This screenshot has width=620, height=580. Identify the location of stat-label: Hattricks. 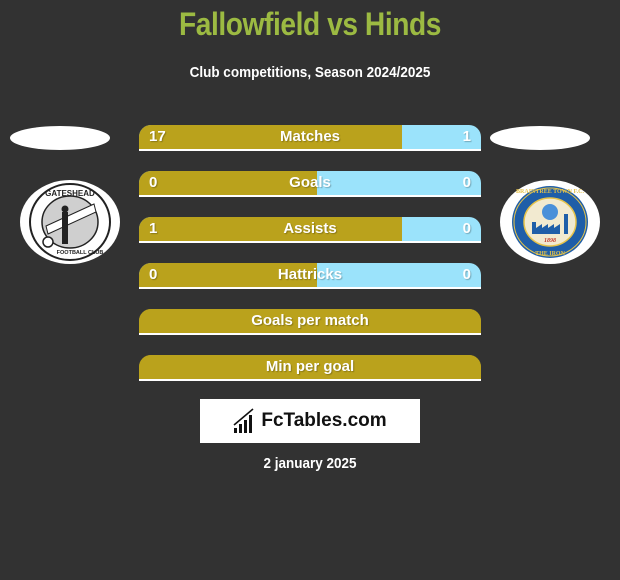
(310, 274).